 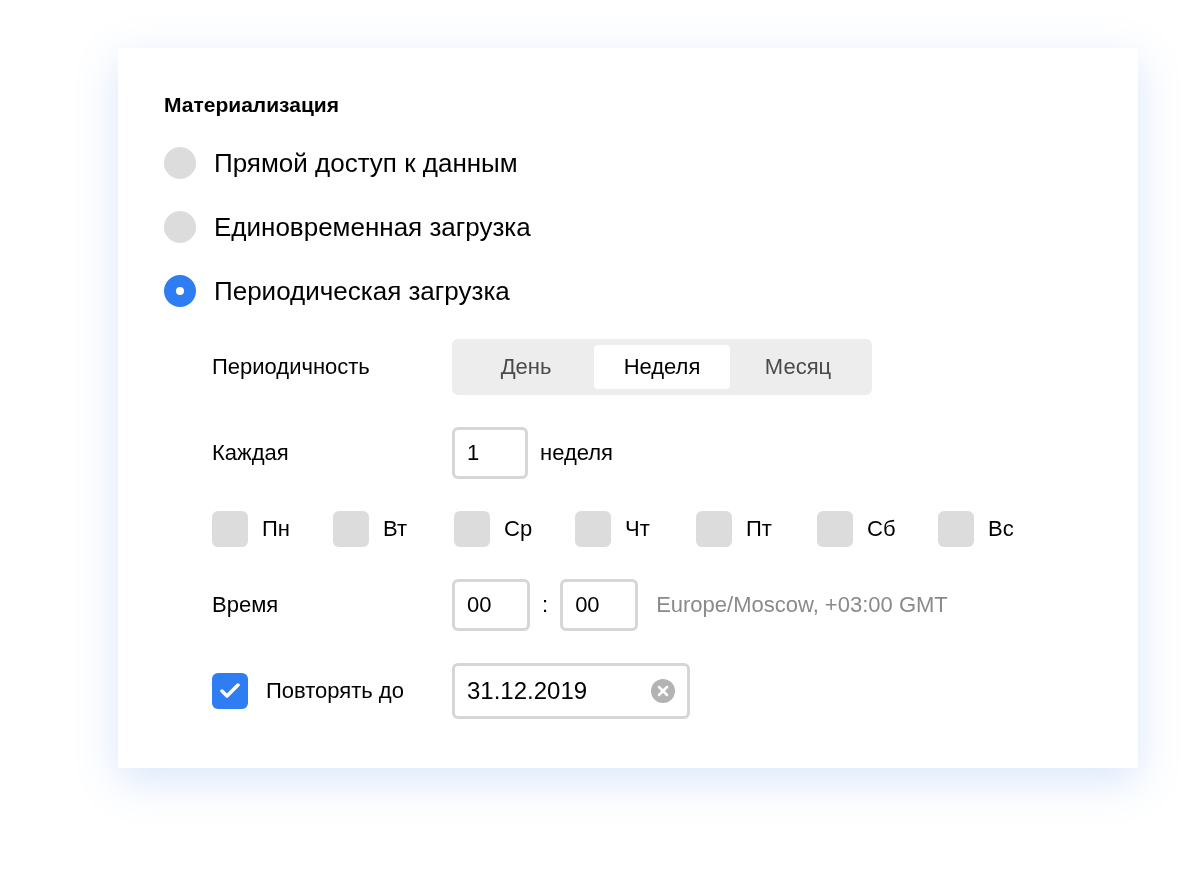 What do you see at coordinates (291, 367) in the screenshot?
I see `periodicity-label: Периодичность` at bounding box center [291, 367].